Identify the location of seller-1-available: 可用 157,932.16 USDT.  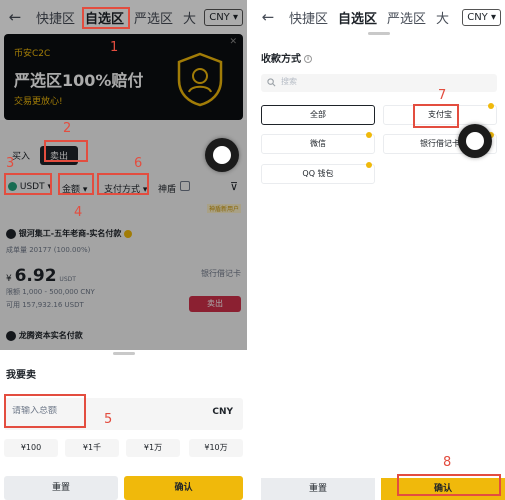
(45, 305).